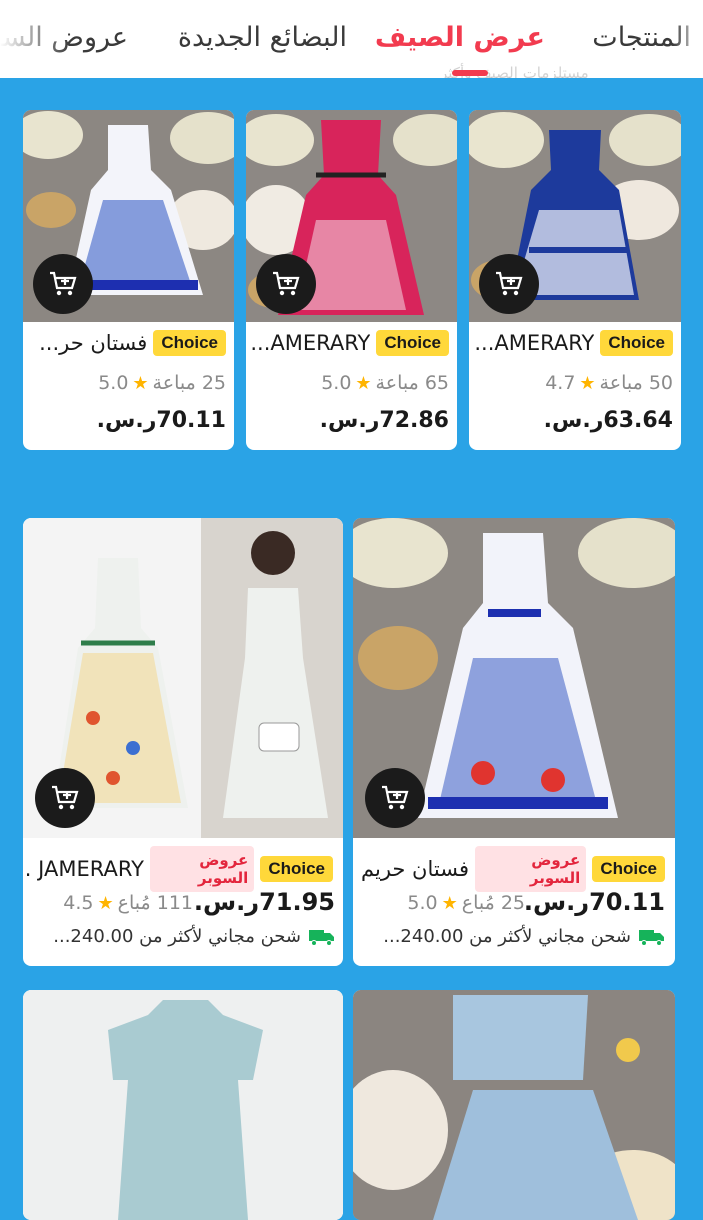 This screenshot has width=703, height=1220. Describe the element at coordinates (264, 902) in the screenshot. I see `product-price: 71.95ر.س.` at that location.